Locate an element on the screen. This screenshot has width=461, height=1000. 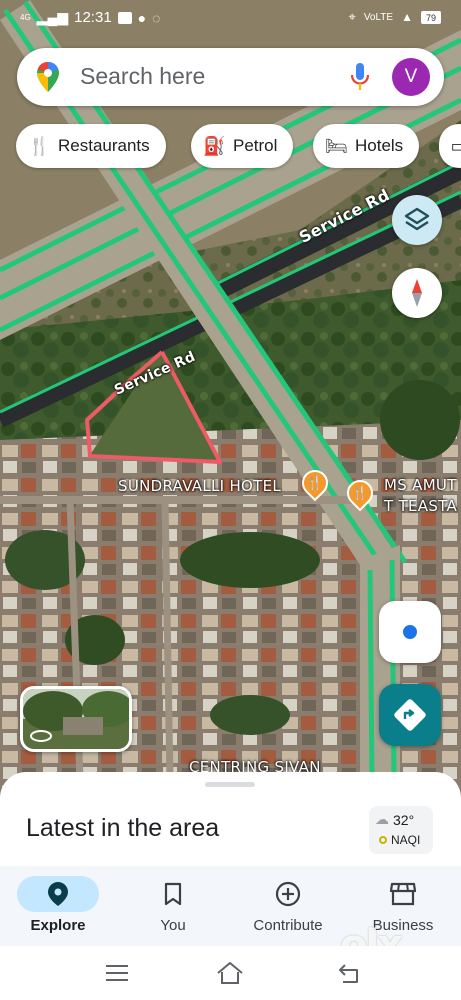
more-category-icon: ▭ is located at coordinates (455, 145).